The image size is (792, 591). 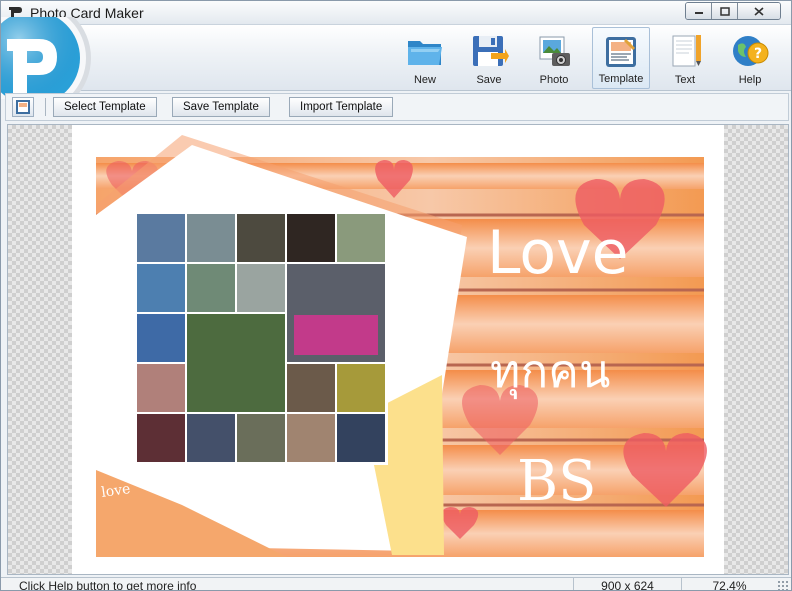 What do you see at coordinates (554, 80) in the screenshot?
I see `photo-label: Photo` at bounding box center [554, 80].